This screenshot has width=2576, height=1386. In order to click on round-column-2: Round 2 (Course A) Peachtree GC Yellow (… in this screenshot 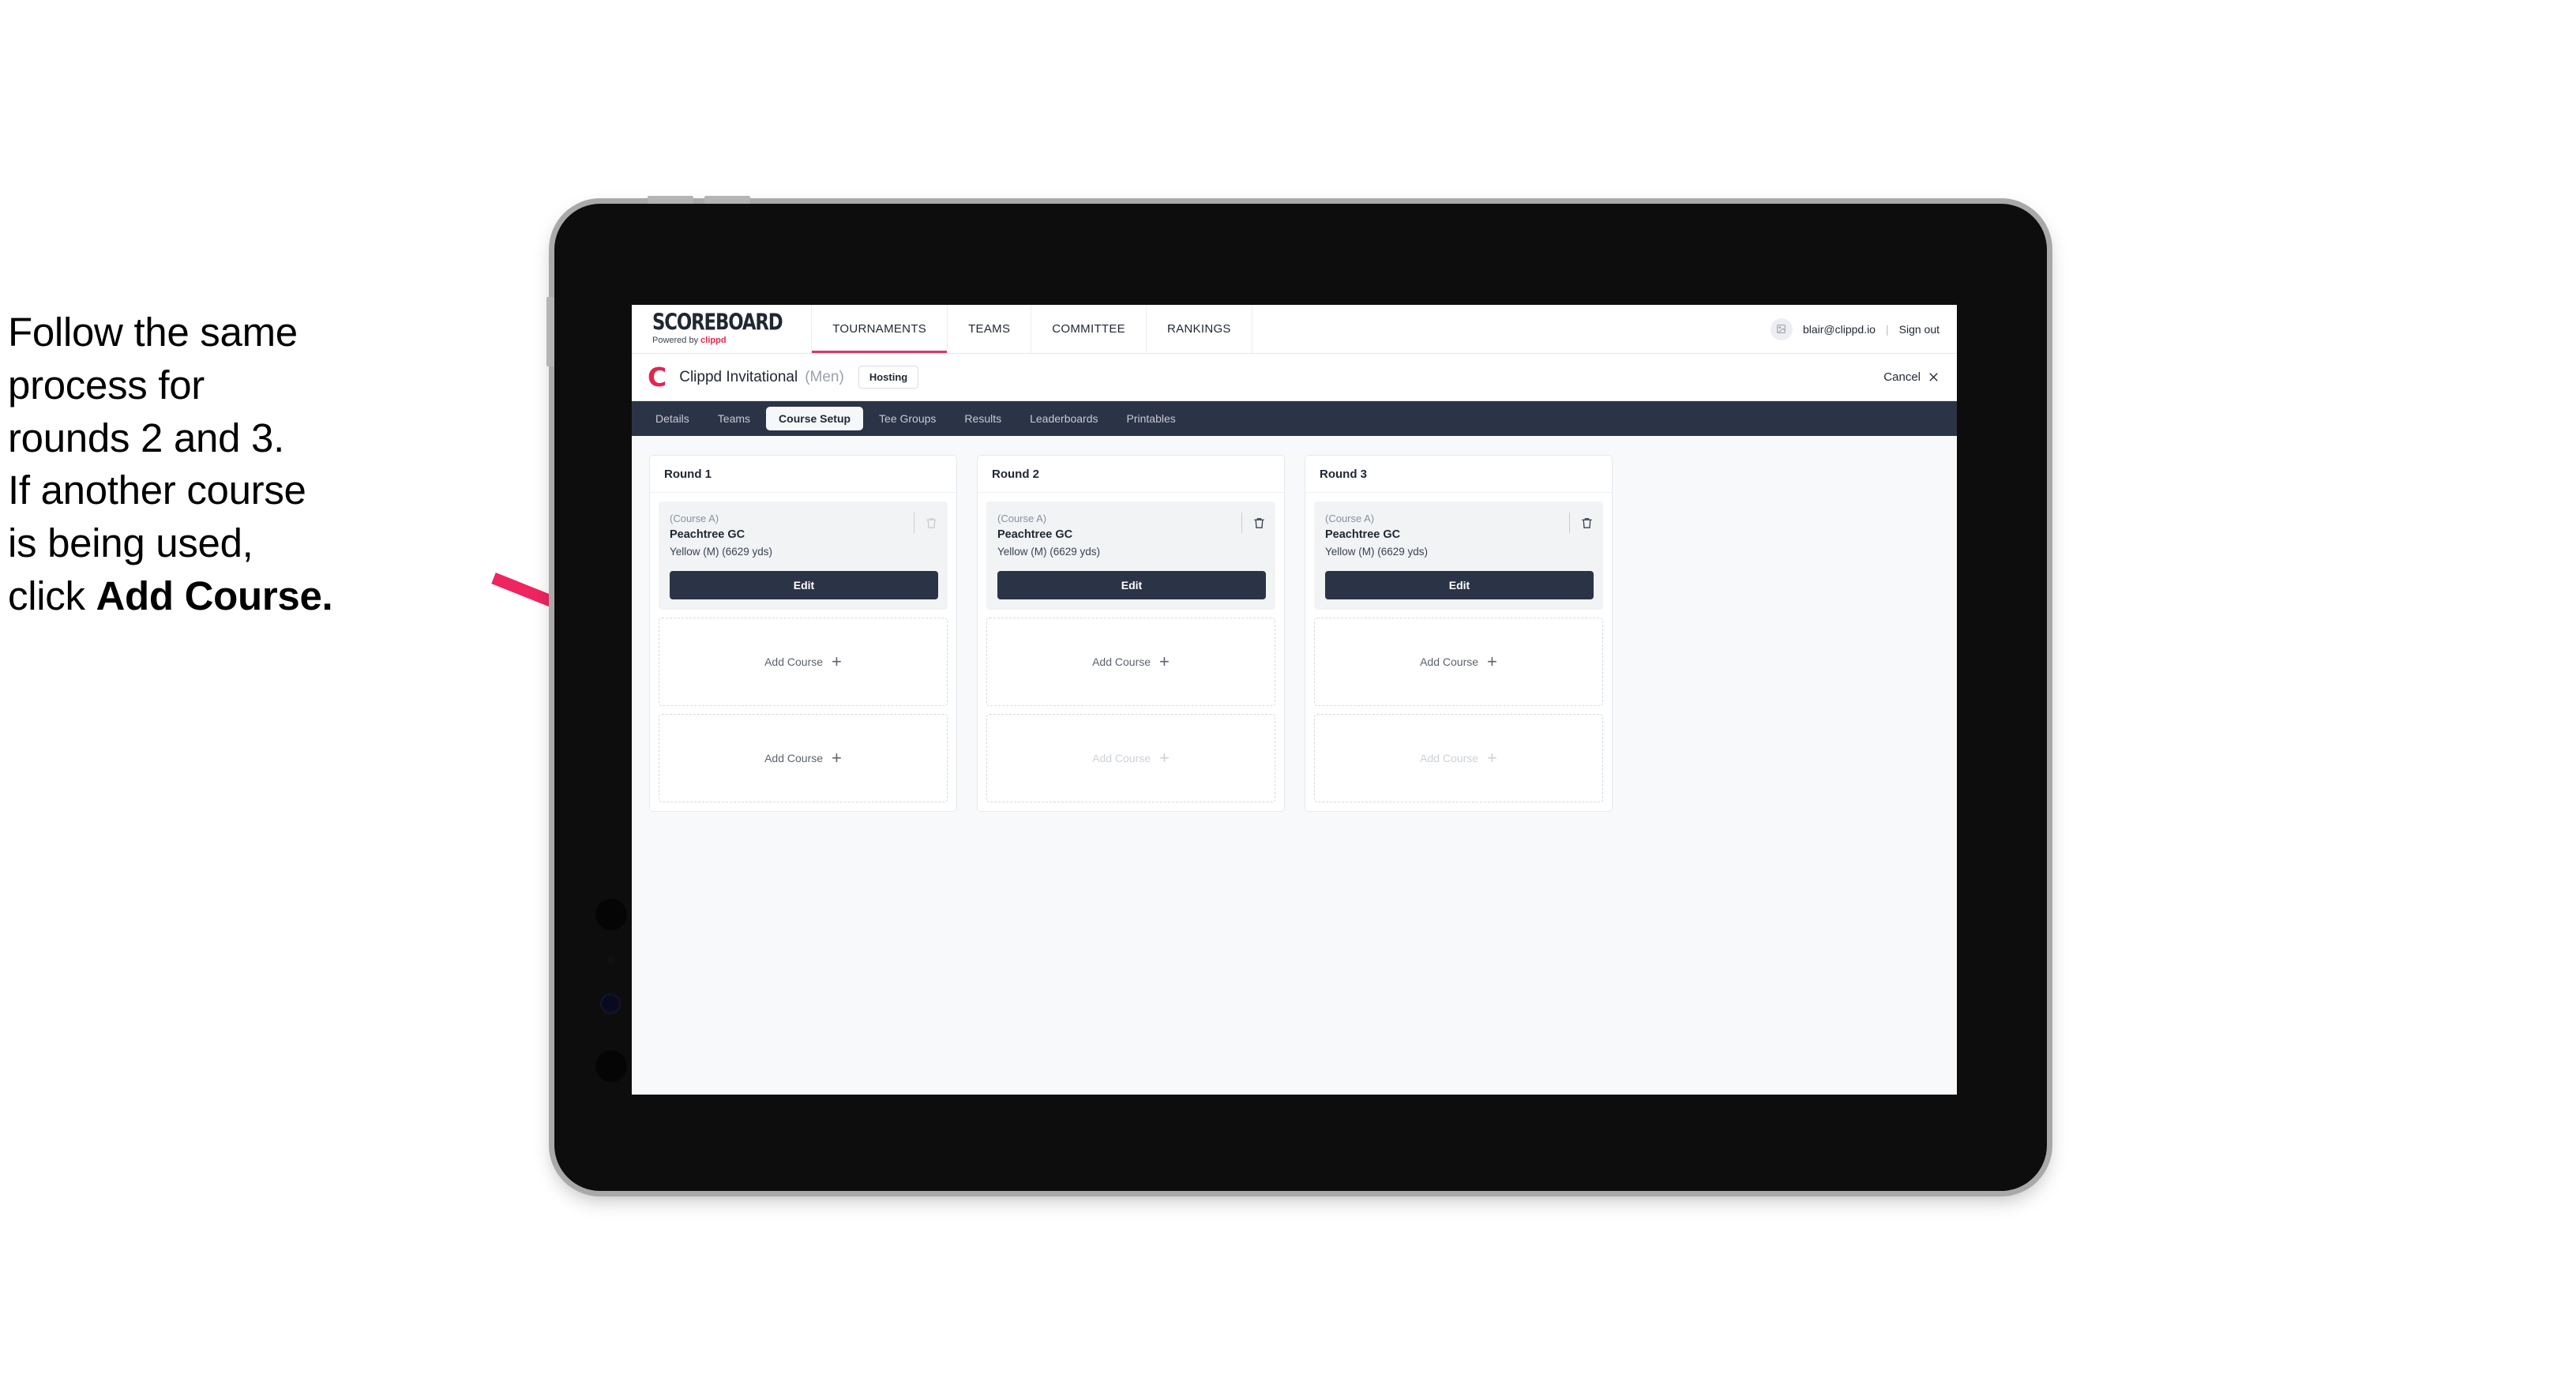, I will do `click(1131, 633)`.